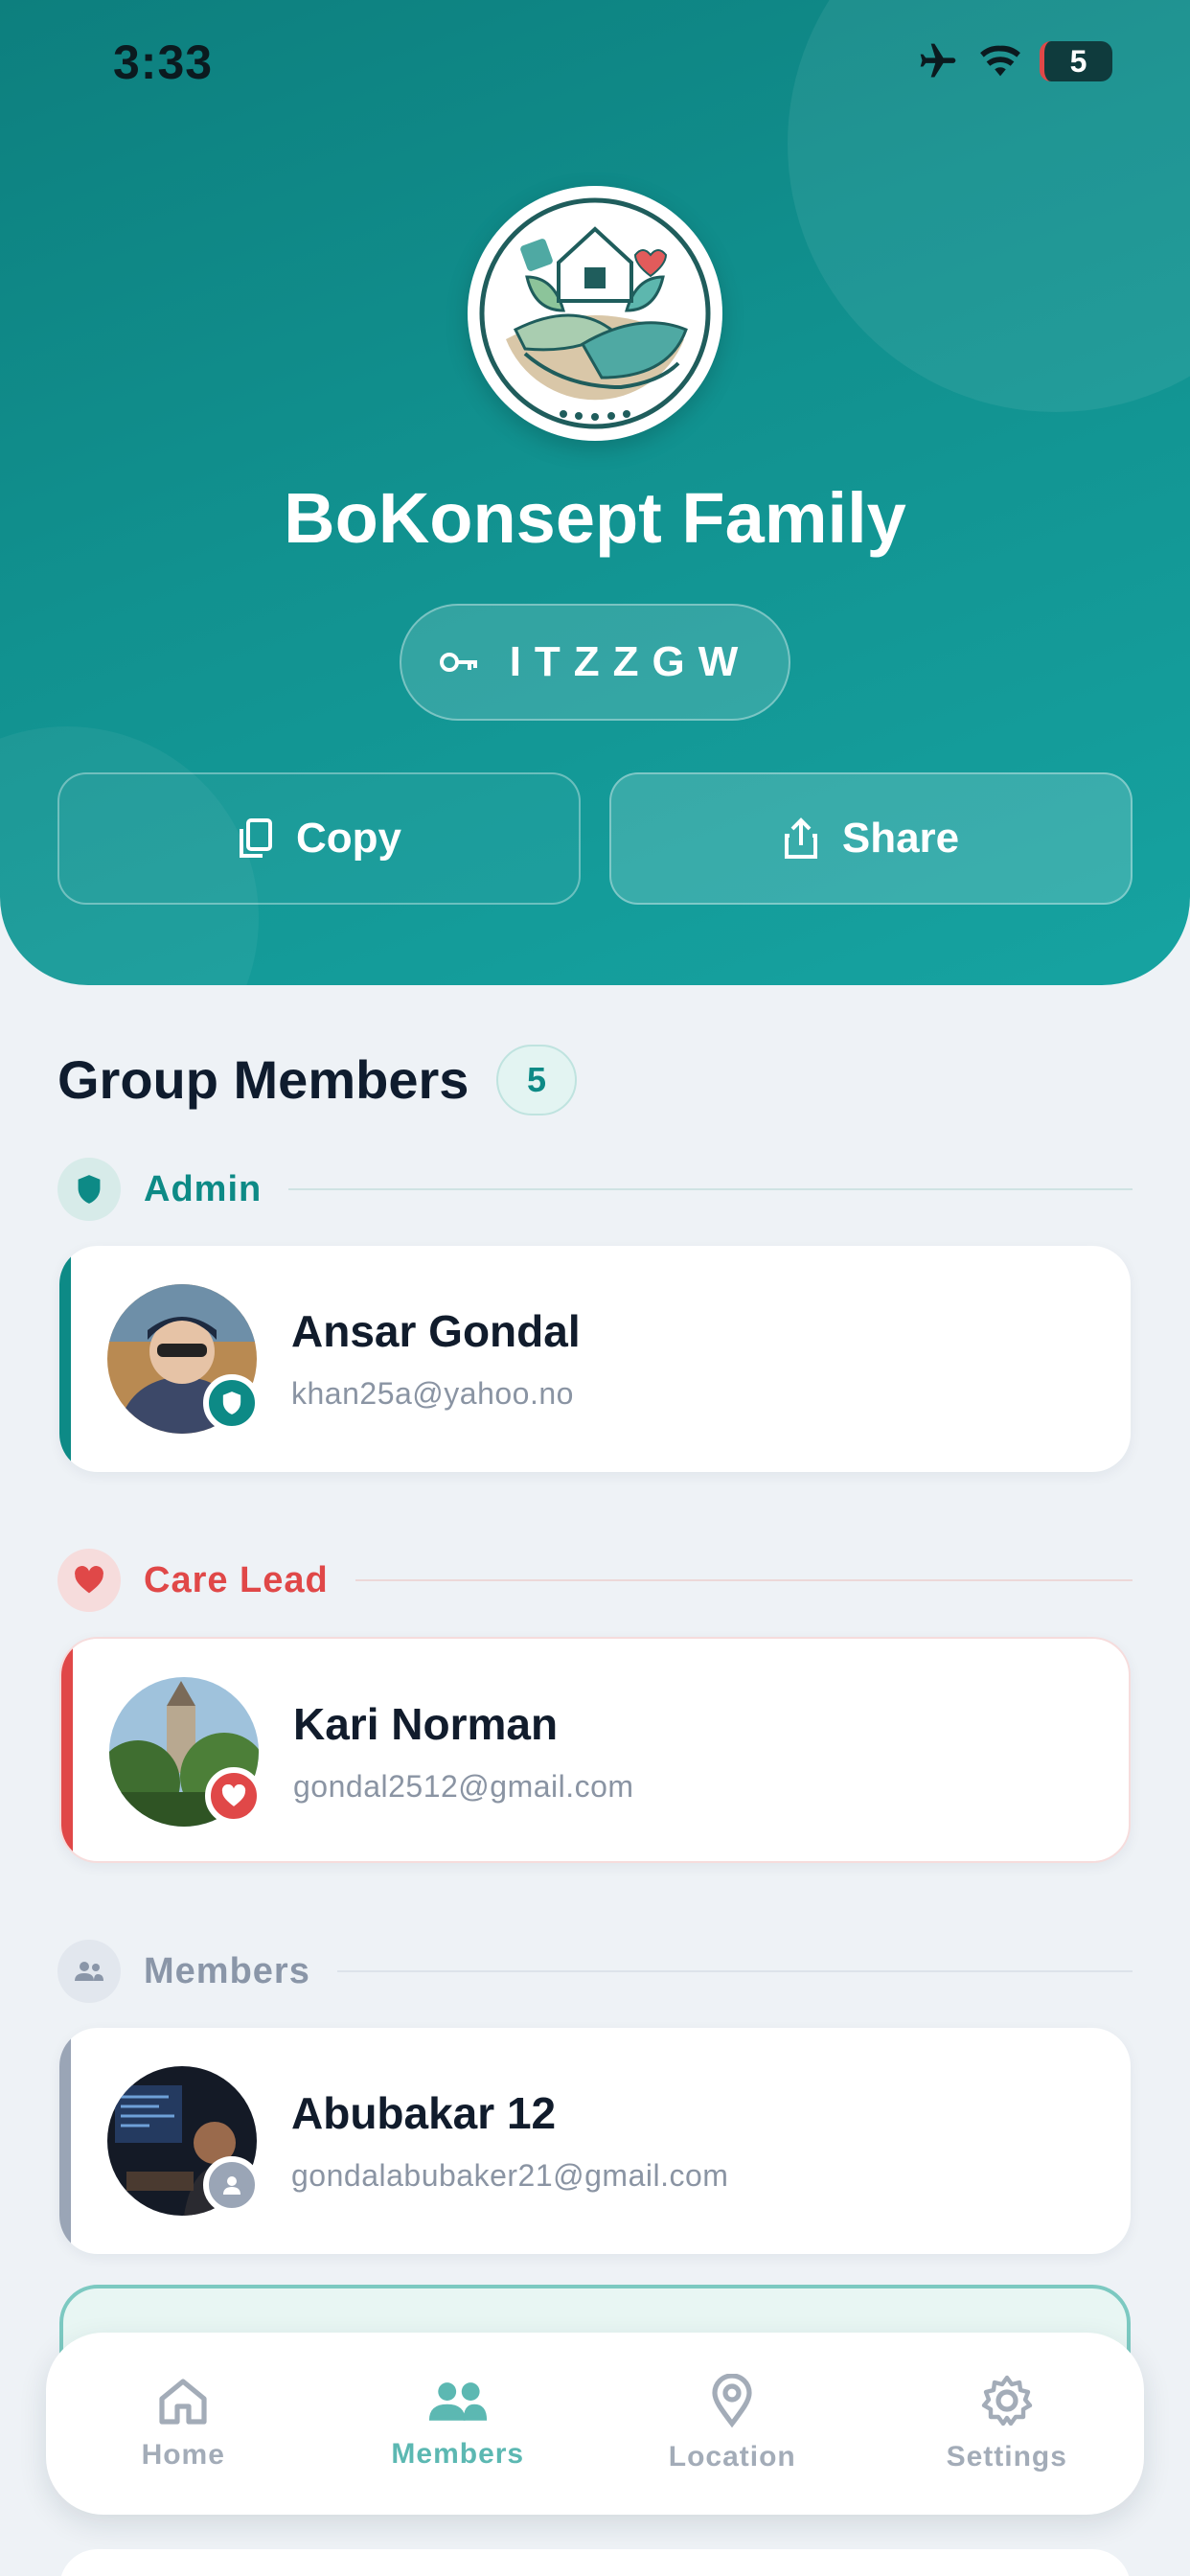  I want to click on role-label-members: Members, so click(227, 1970).